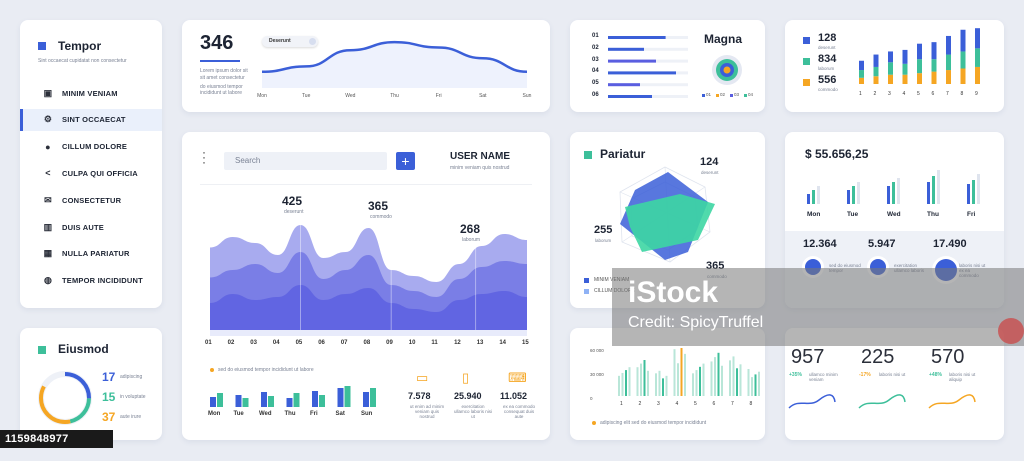  Describe the element at coordinates (594, 423) in the screenshot. I see `bottom-legend-dot` at that location.